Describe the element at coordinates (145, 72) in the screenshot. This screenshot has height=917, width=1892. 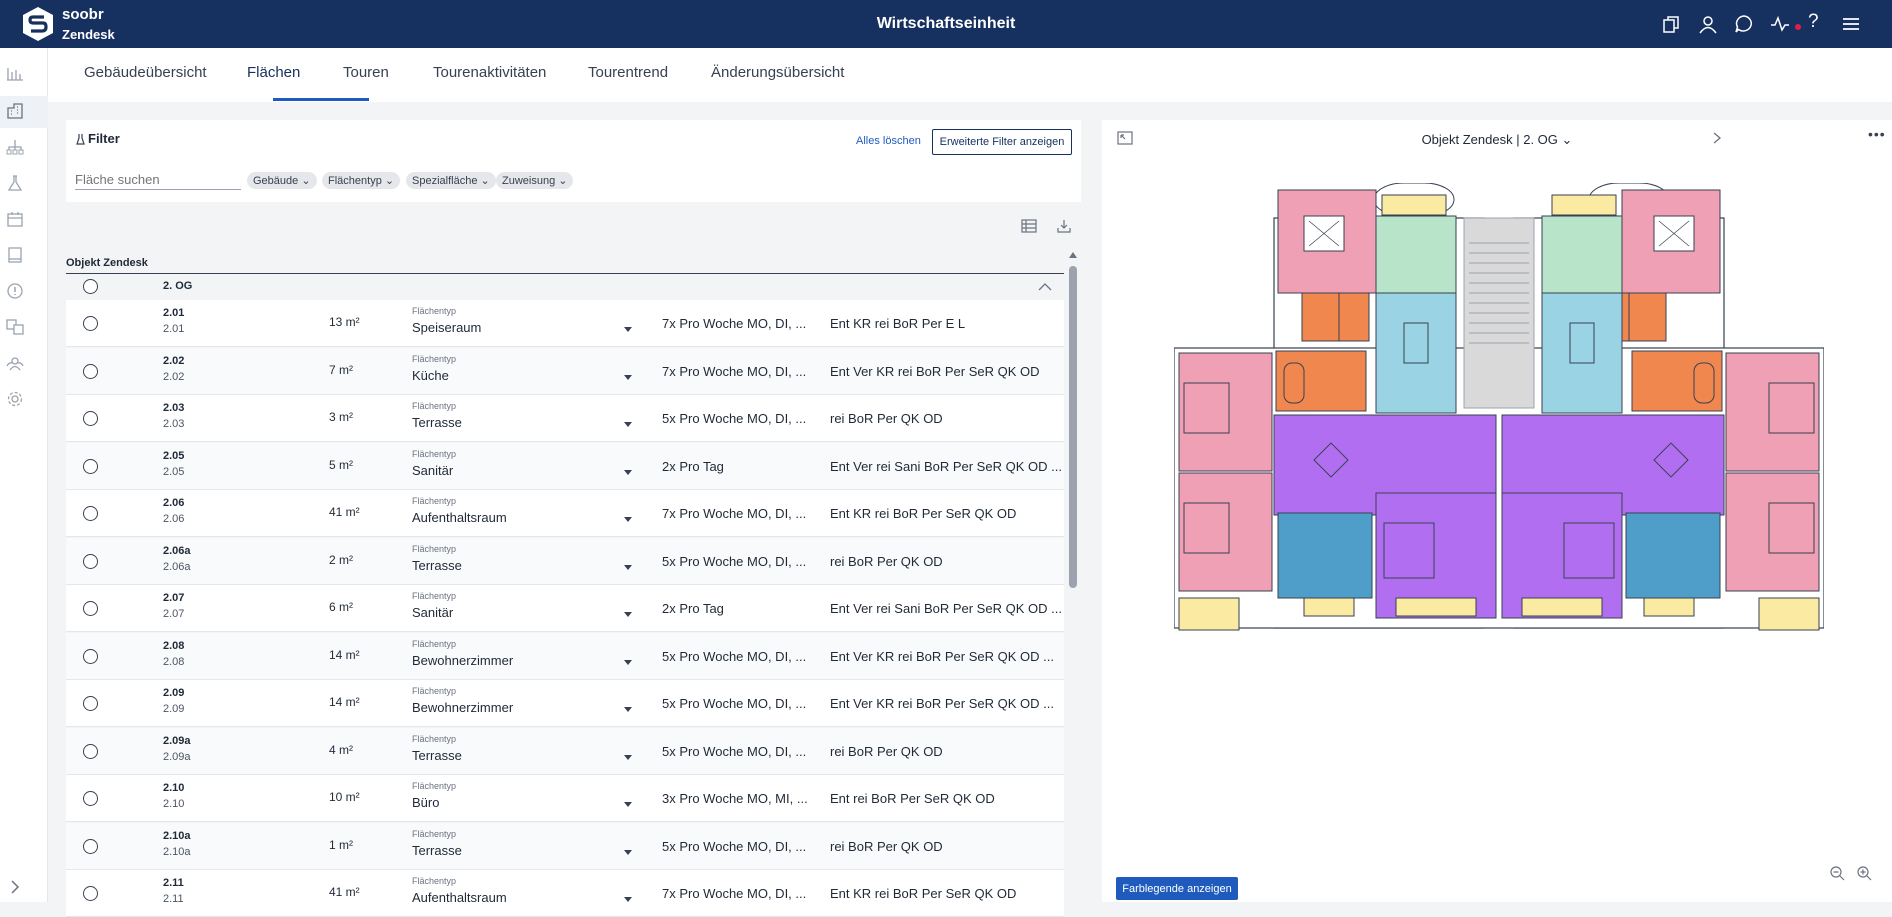
I see `tab-gebaeudeuebersicht: Gebäudeübersicht` at that location.